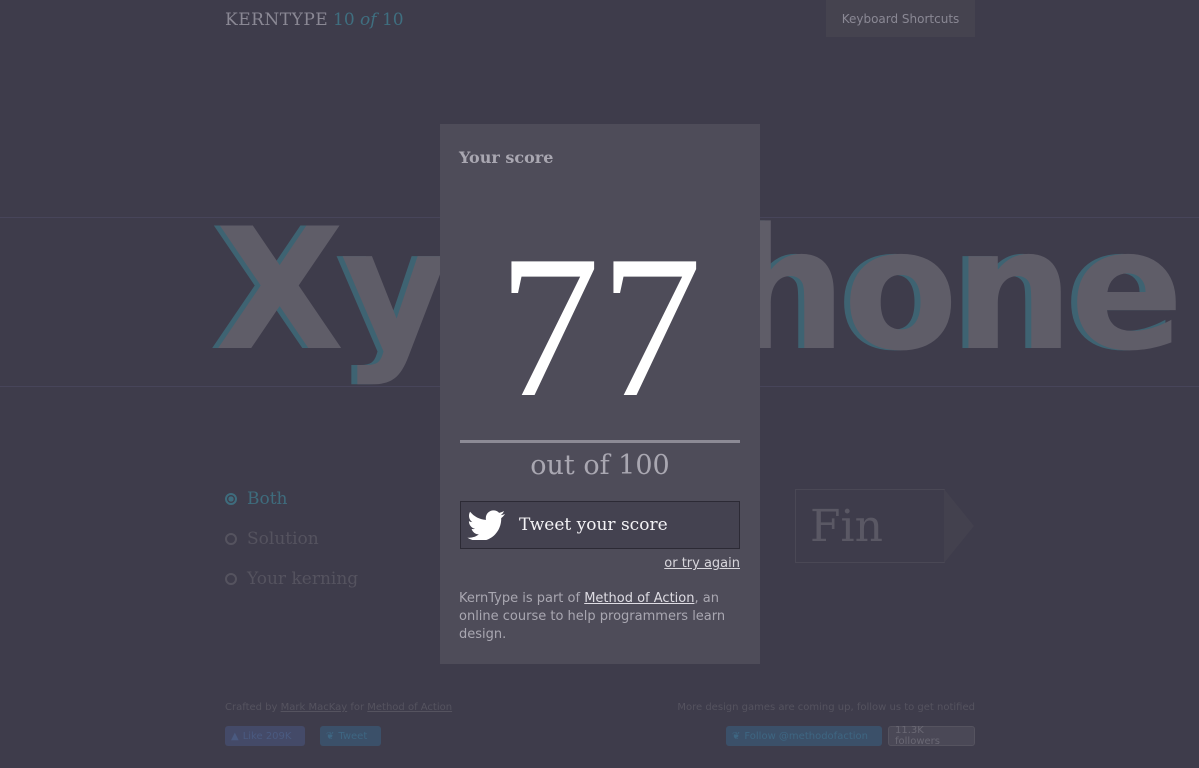  I want to click on score-value: 77, so click(600, 327).